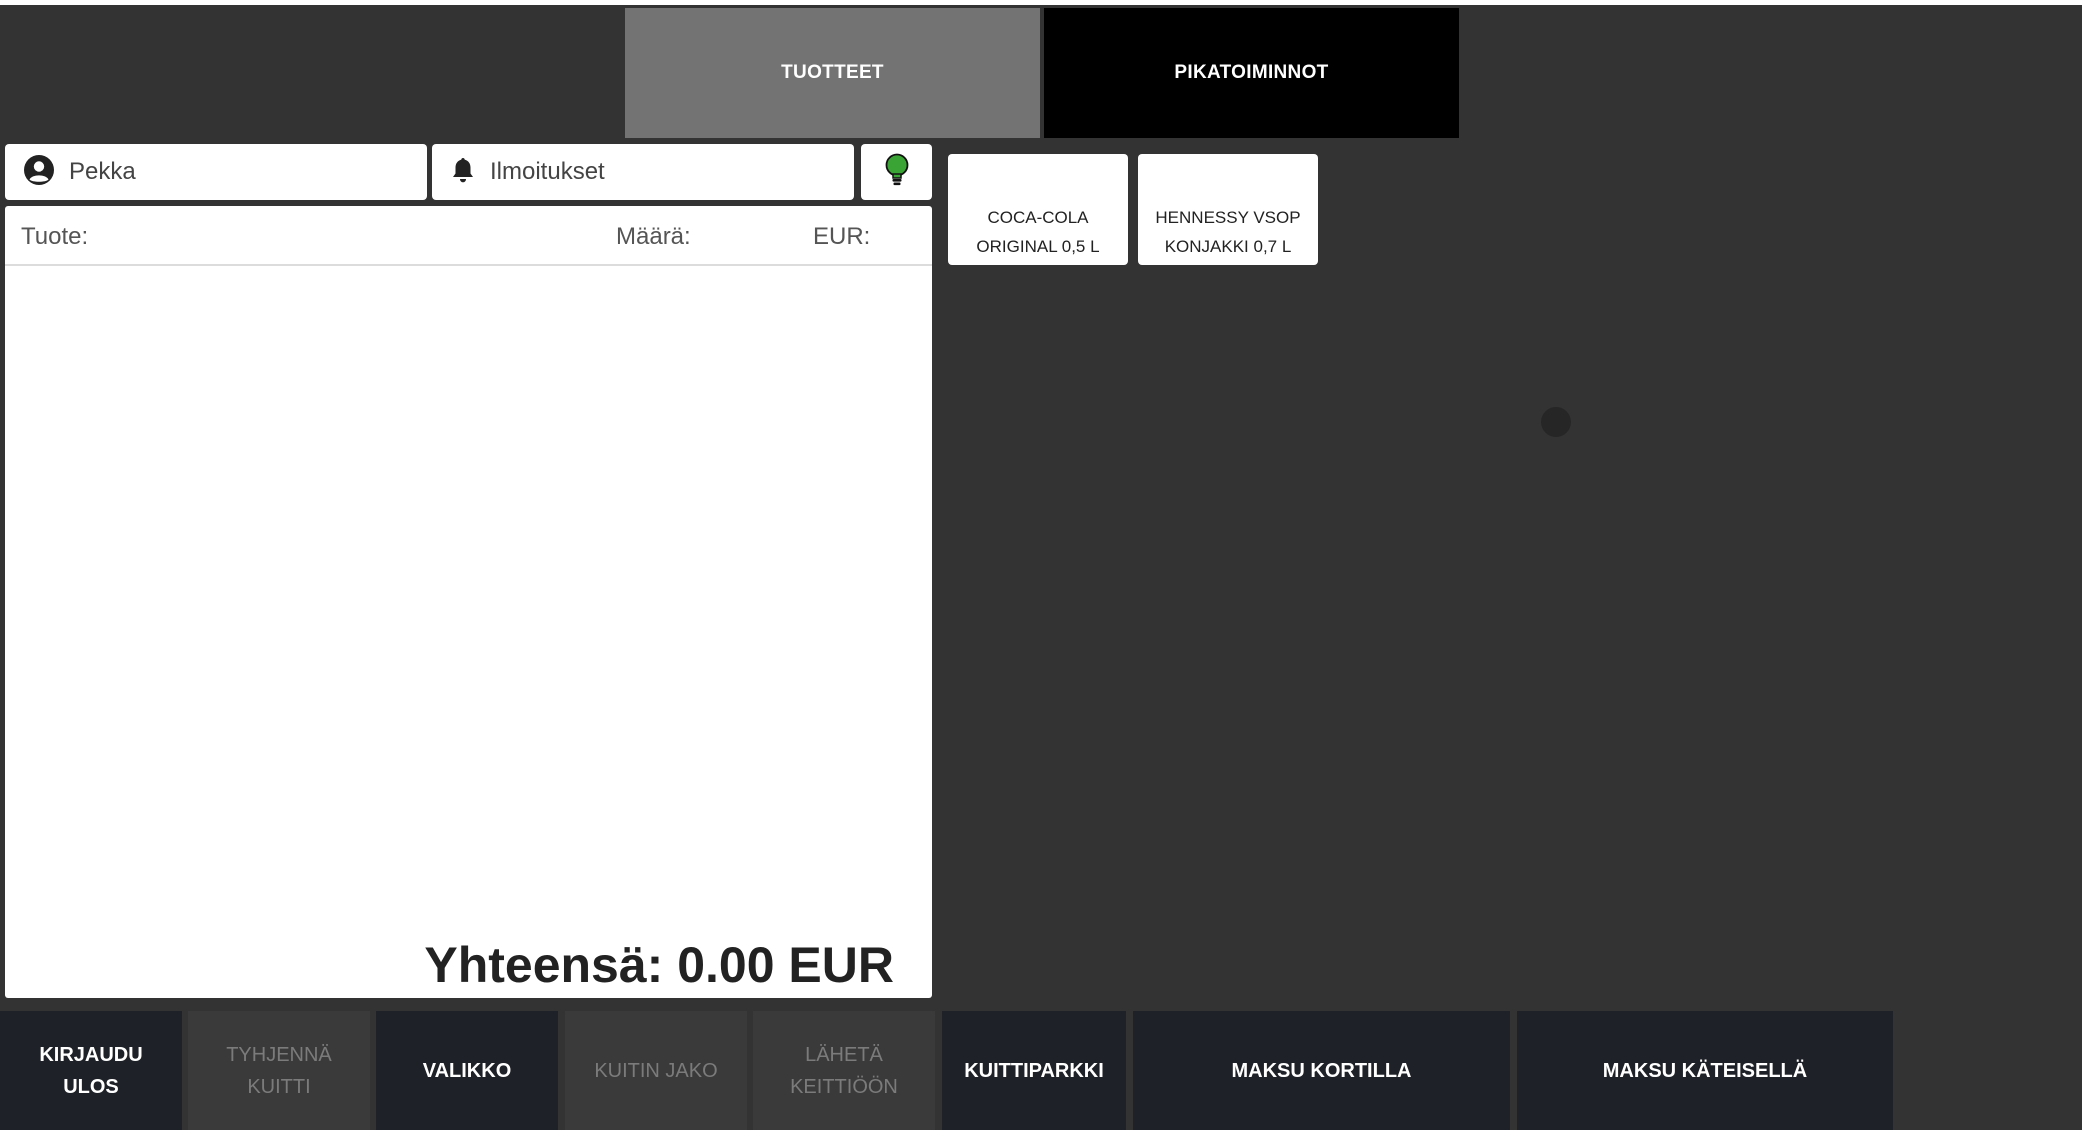 Image resolution: width=2082 pixels, height=1130 pixels. I want to click on bell-icon, so click(463, 172).